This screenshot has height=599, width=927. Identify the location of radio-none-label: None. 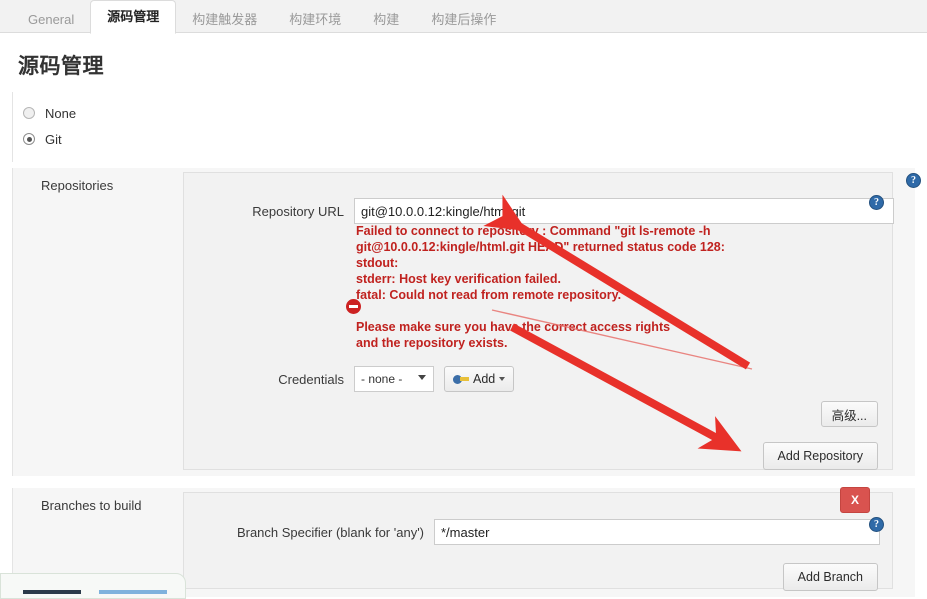
(61, 113).